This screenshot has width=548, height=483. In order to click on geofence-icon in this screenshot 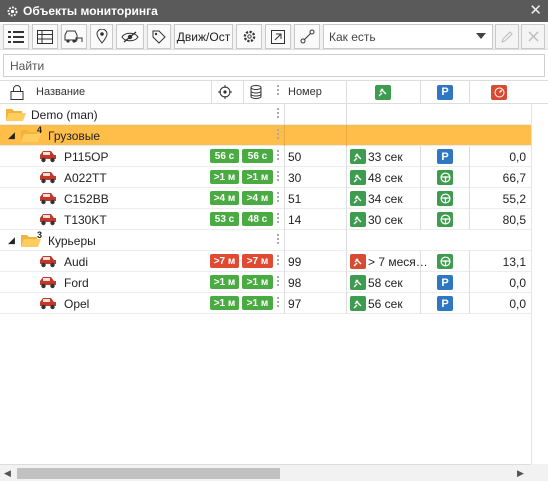, I will do `click(101, 36)`.